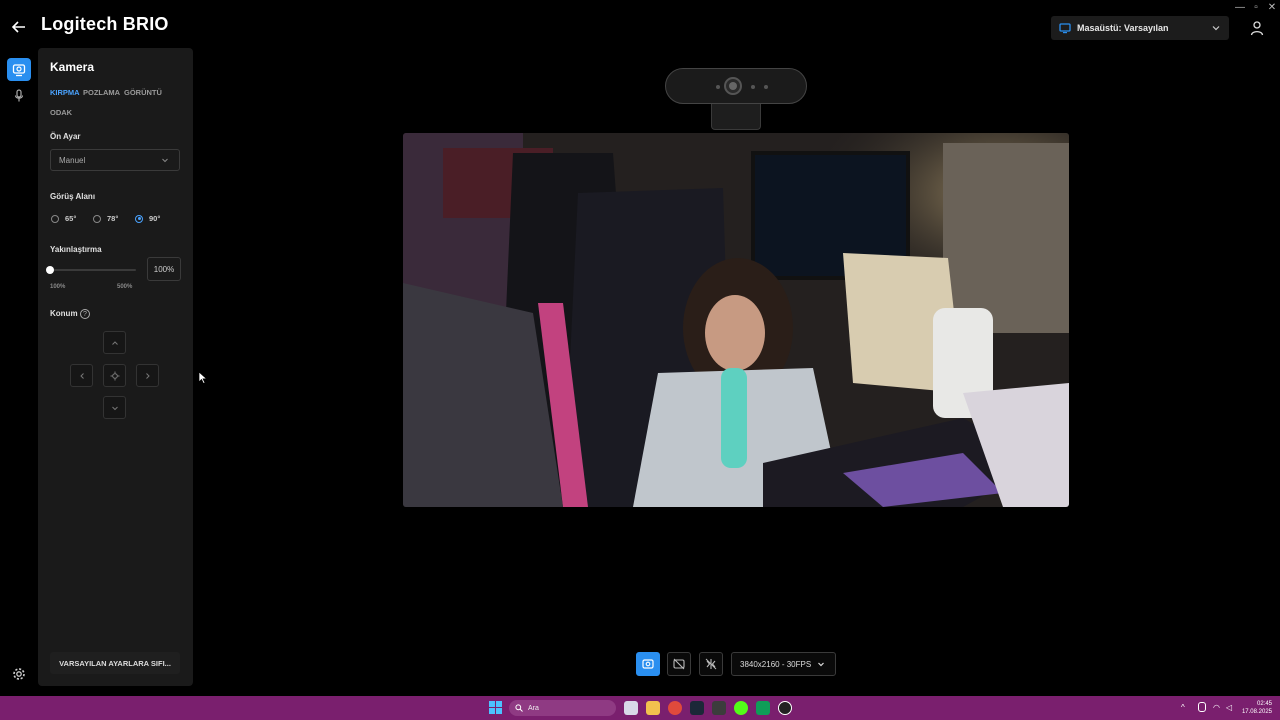  I want to click on mirror-toggle-button, so click(711, 664).